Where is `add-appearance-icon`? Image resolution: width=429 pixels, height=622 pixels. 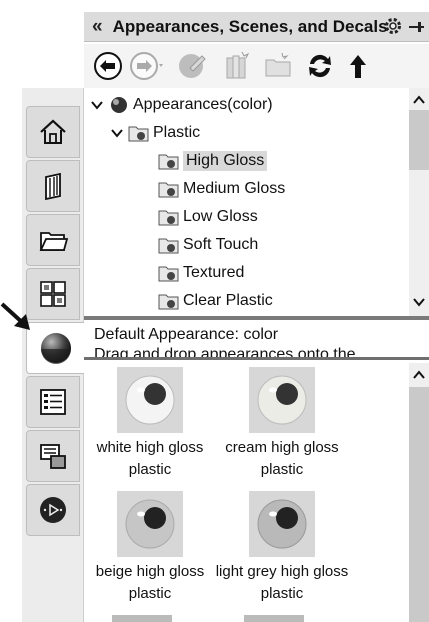 add-appearance-icon is located at coordinates (192, 66).